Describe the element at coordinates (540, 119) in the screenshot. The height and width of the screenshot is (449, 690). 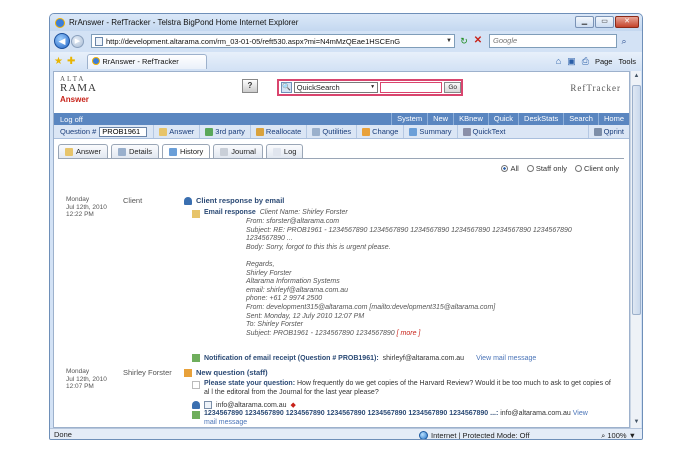
I see `menu-deskstats: DeskStats` at that location.